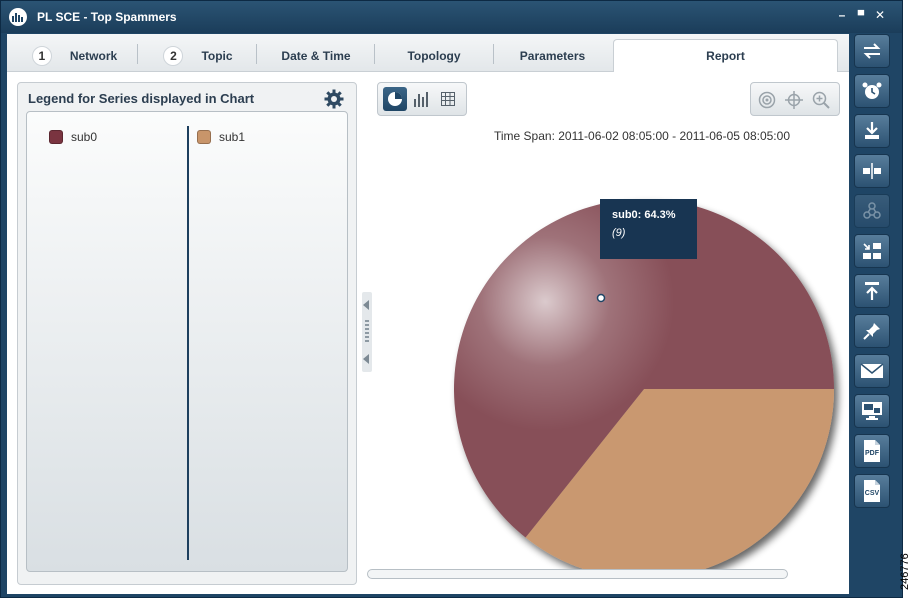  I want to click on tab-network: 1 Network, so click(74, 56).